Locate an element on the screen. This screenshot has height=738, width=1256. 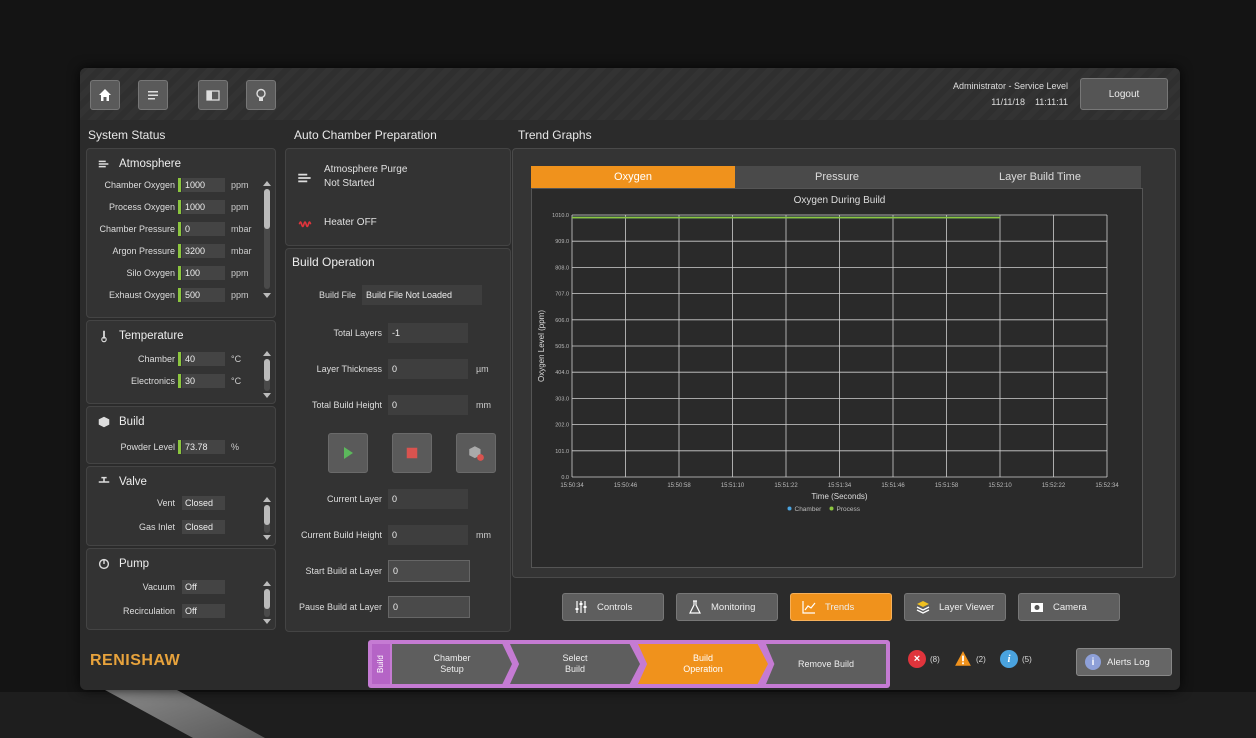
temperature-title: Temperature is located at coordinates (140, 336).